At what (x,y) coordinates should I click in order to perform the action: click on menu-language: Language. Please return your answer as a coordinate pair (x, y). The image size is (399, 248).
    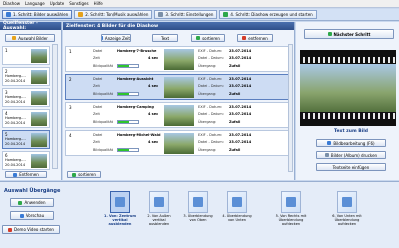
    Looking at the image, I should click on (35, 3).